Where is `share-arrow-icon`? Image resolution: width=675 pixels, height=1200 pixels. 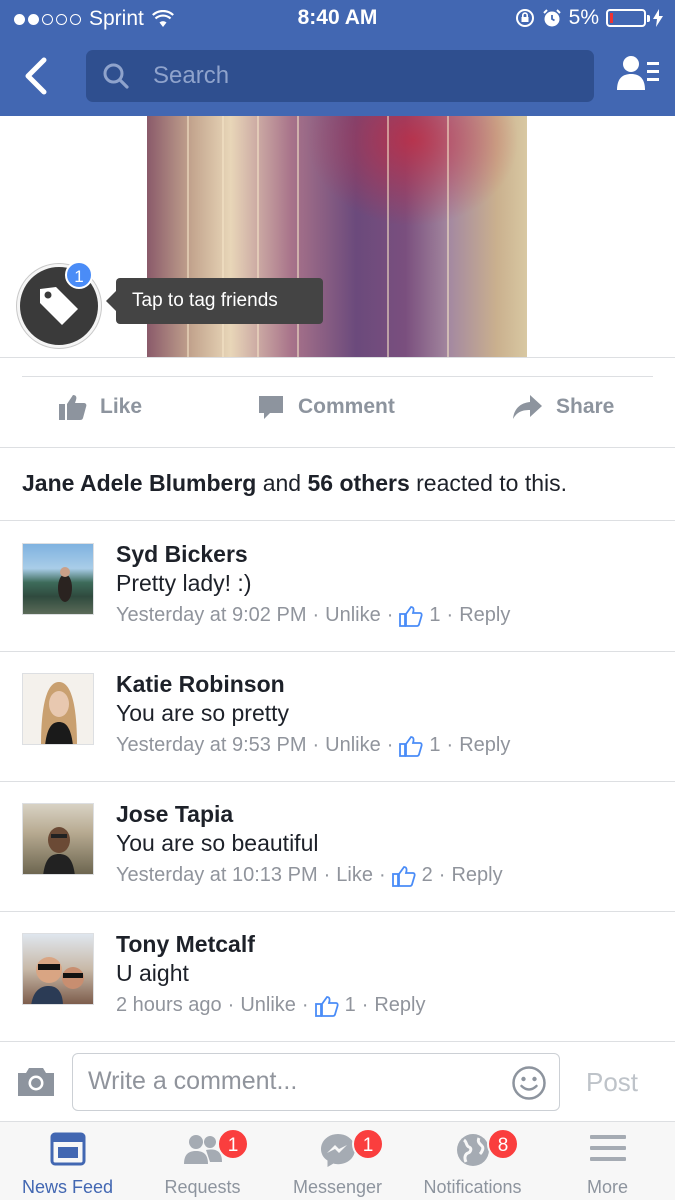 share-arrow-icon is located at coordinates (527, 407).